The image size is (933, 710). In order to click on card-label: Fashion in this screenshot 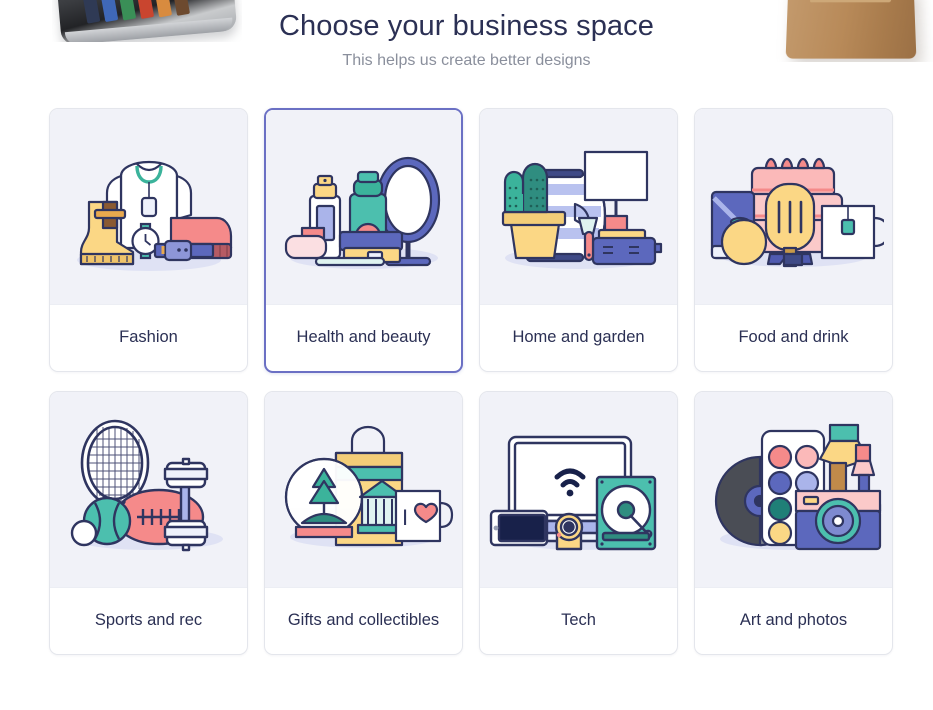, I will do `click(148, 337)`.